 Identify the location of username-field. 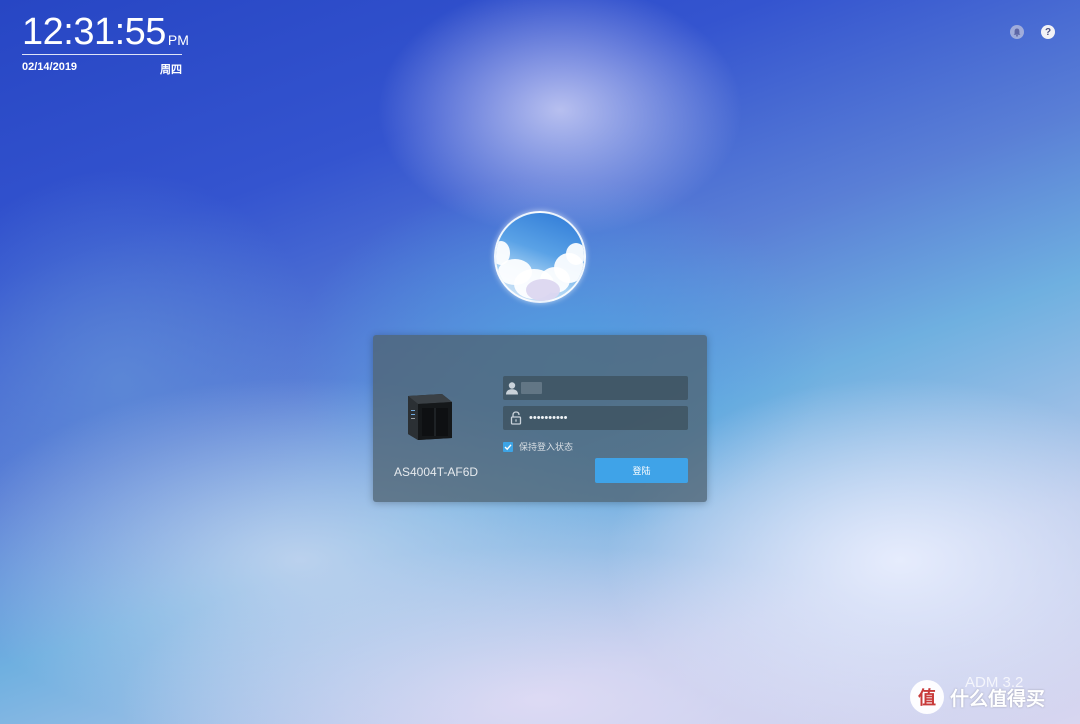
(595, 388).